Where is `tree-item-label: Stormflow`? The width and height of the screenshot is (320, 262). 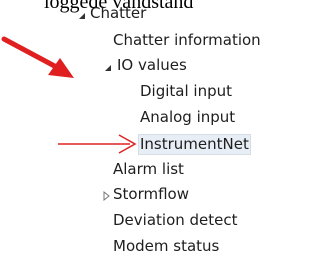
tree-item-label: Stormflow is located at coordinates (151, 194).